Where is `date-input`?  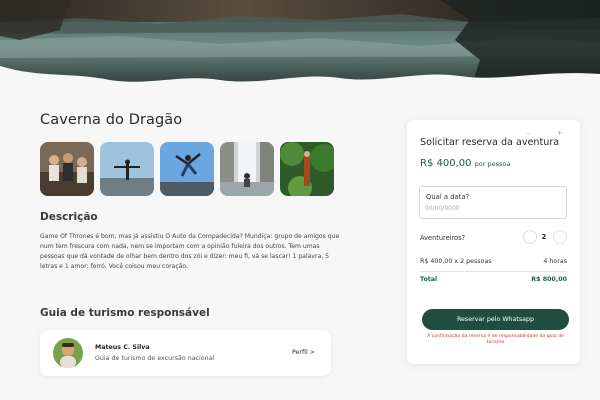
date-input is located at coordinates (485, 208).